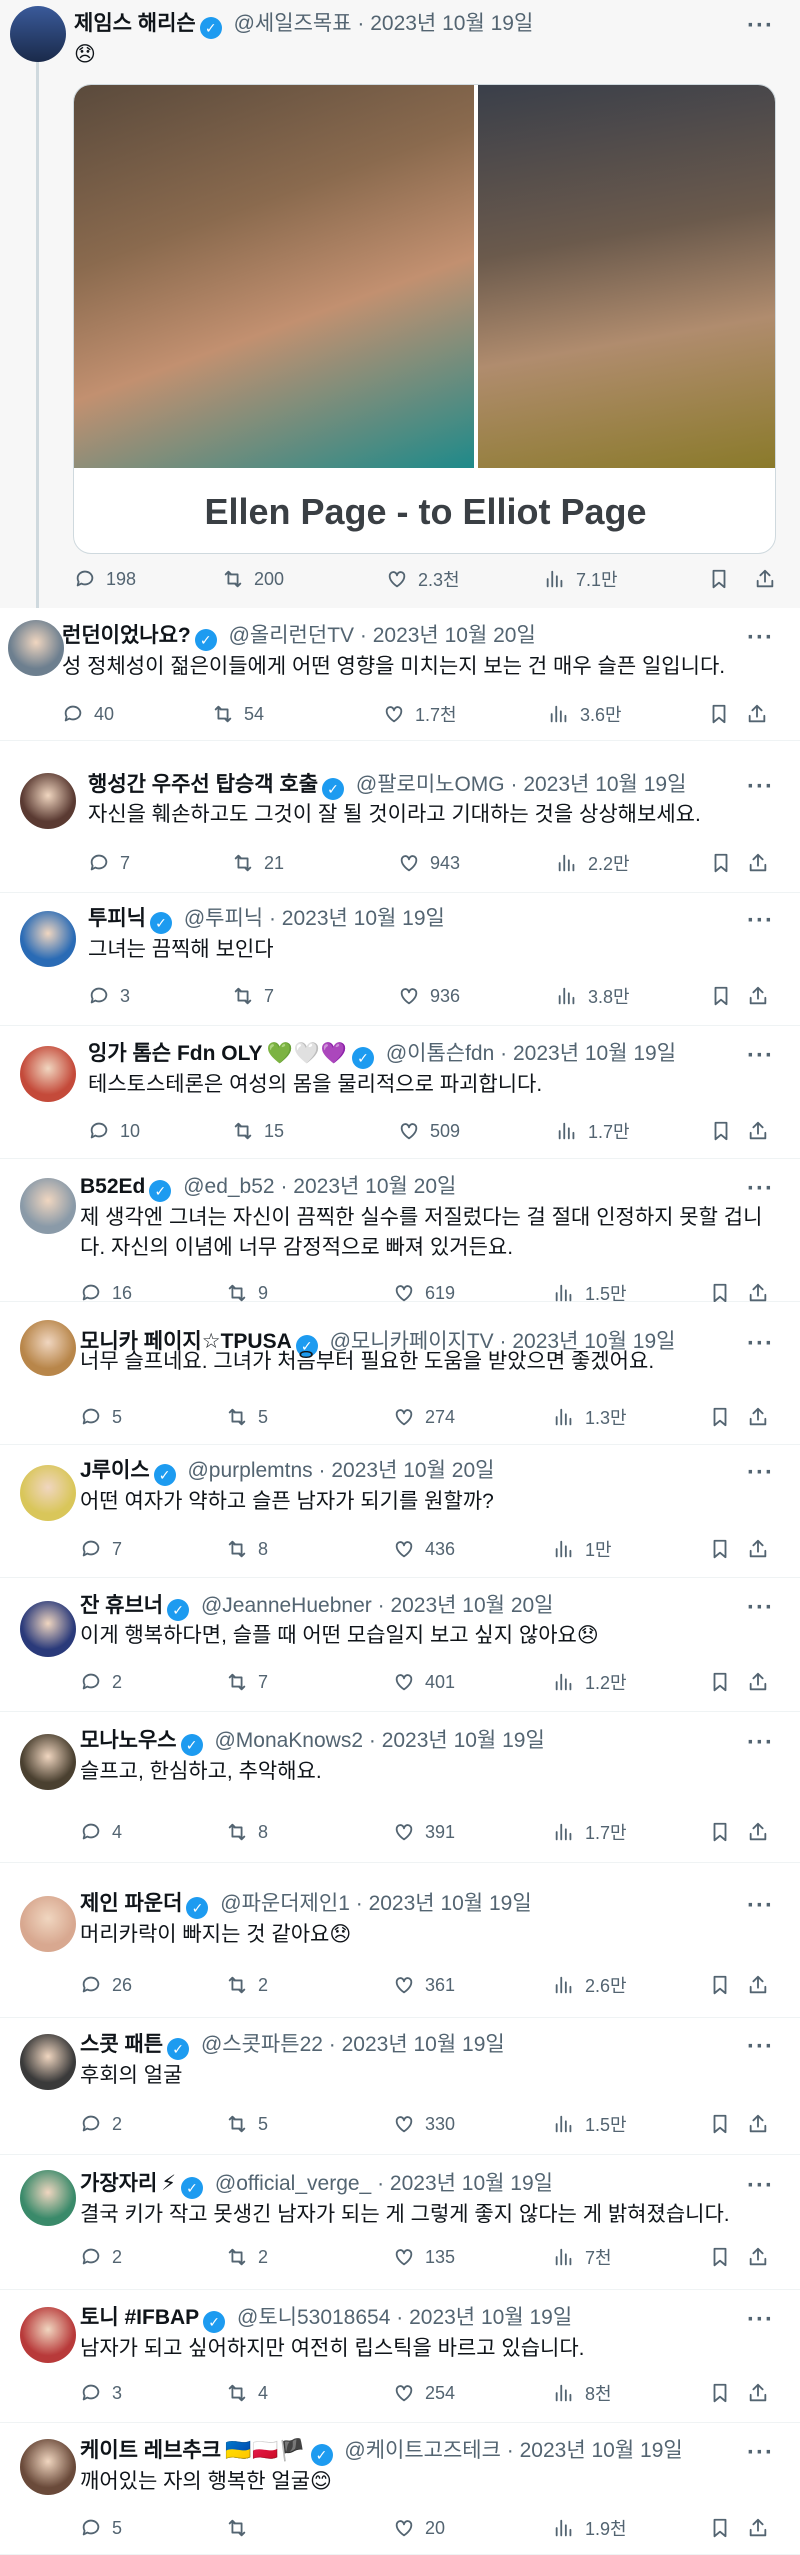 The image size is (800, 2555). I want to click on retweet-button: 5, so click(247, 1417).